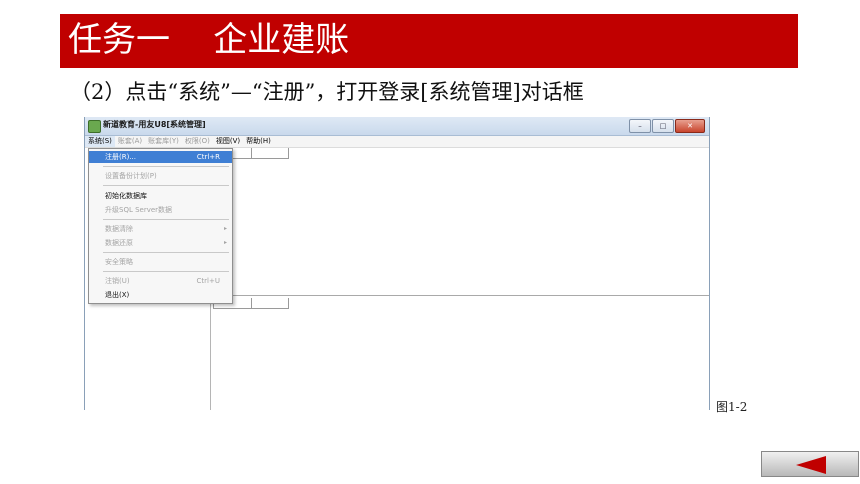  Describe the element at coordinates (640, 126) in the screenshot. I see `minimize-button: –` at that location.